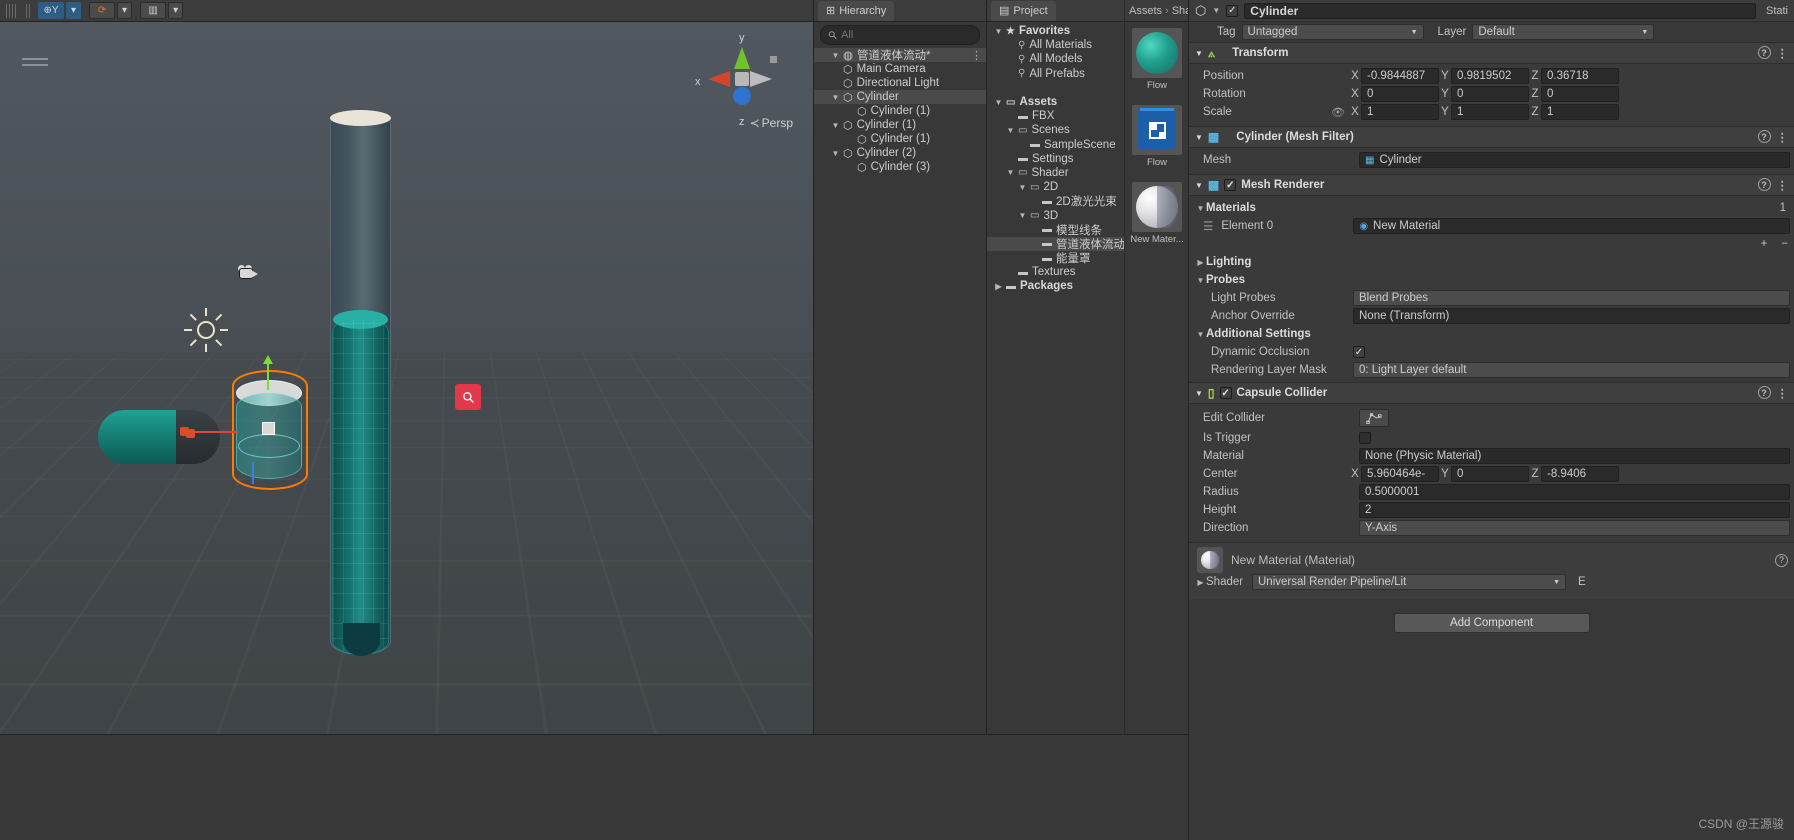 This screenshot has width=1794, height=840. I want to click on height-field: 2, so click(1574, 510).